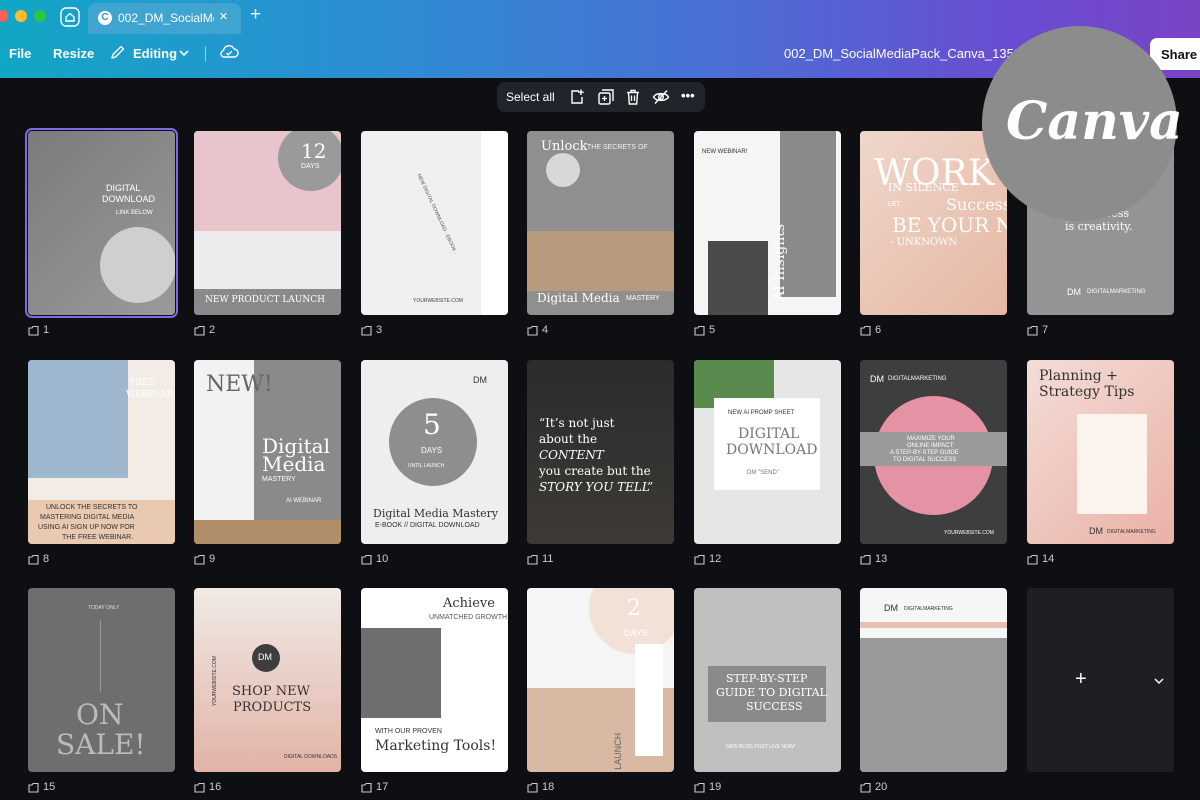 The image size is (1200, 800). Describe the element at coordinates (164, 18) in the screenshot. I see `tab-document: C 002_DM_SocialMe… ×` at that location.